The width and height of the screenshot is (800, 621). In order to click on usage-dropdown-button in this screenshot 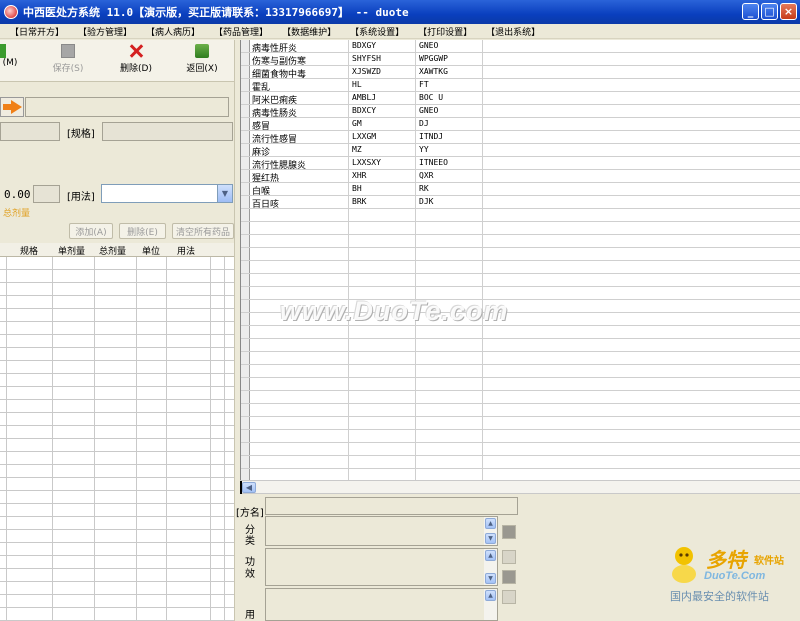, I will do `click(509, 597)`.